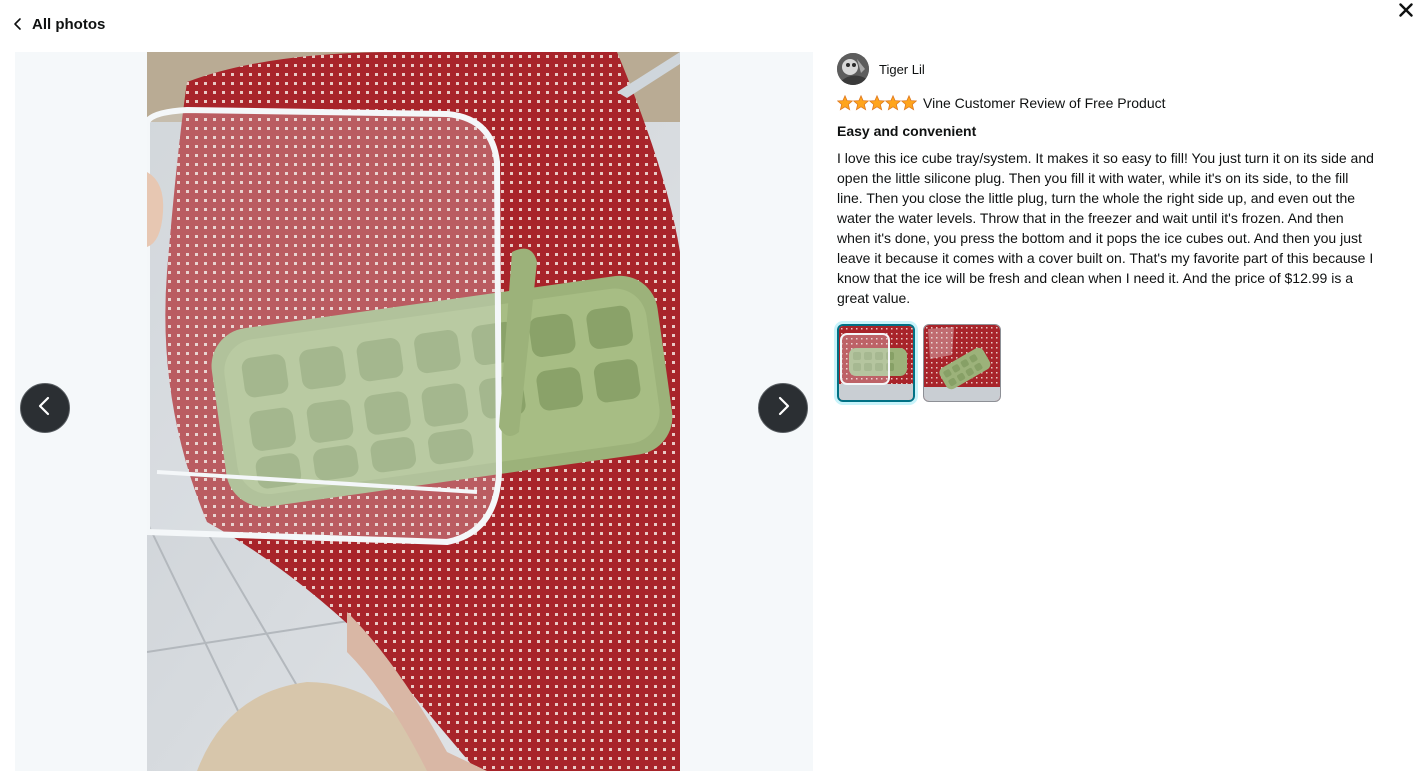 This screenshot has height=771, width=1422. I want to click on chevron-right-icon, so click(783, 408).